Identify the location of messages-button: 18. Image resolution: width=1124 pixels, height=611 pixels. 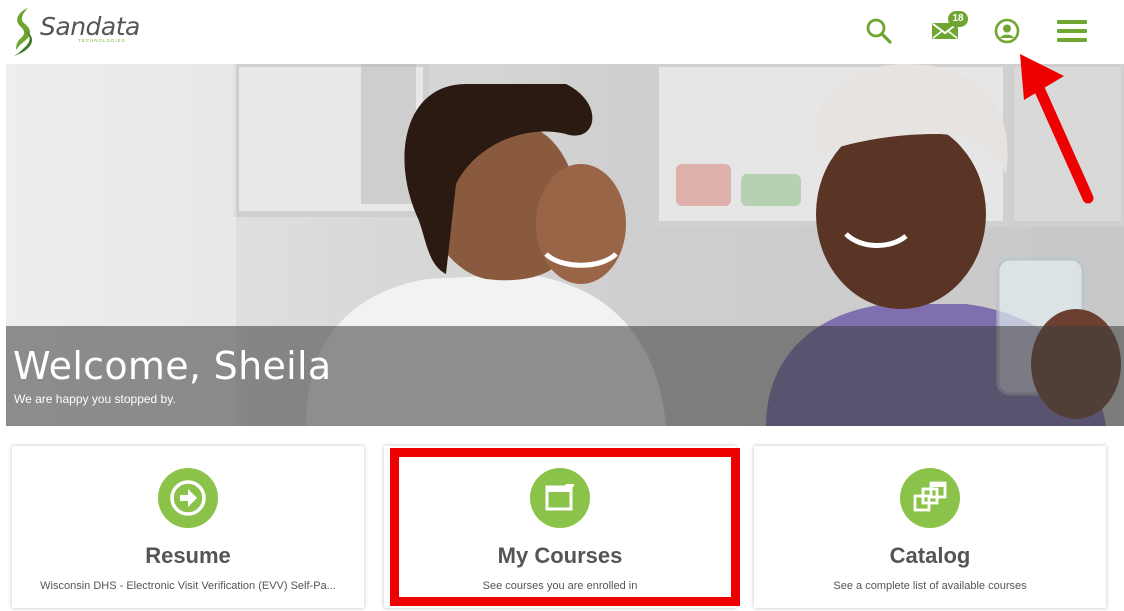
(948, 29).